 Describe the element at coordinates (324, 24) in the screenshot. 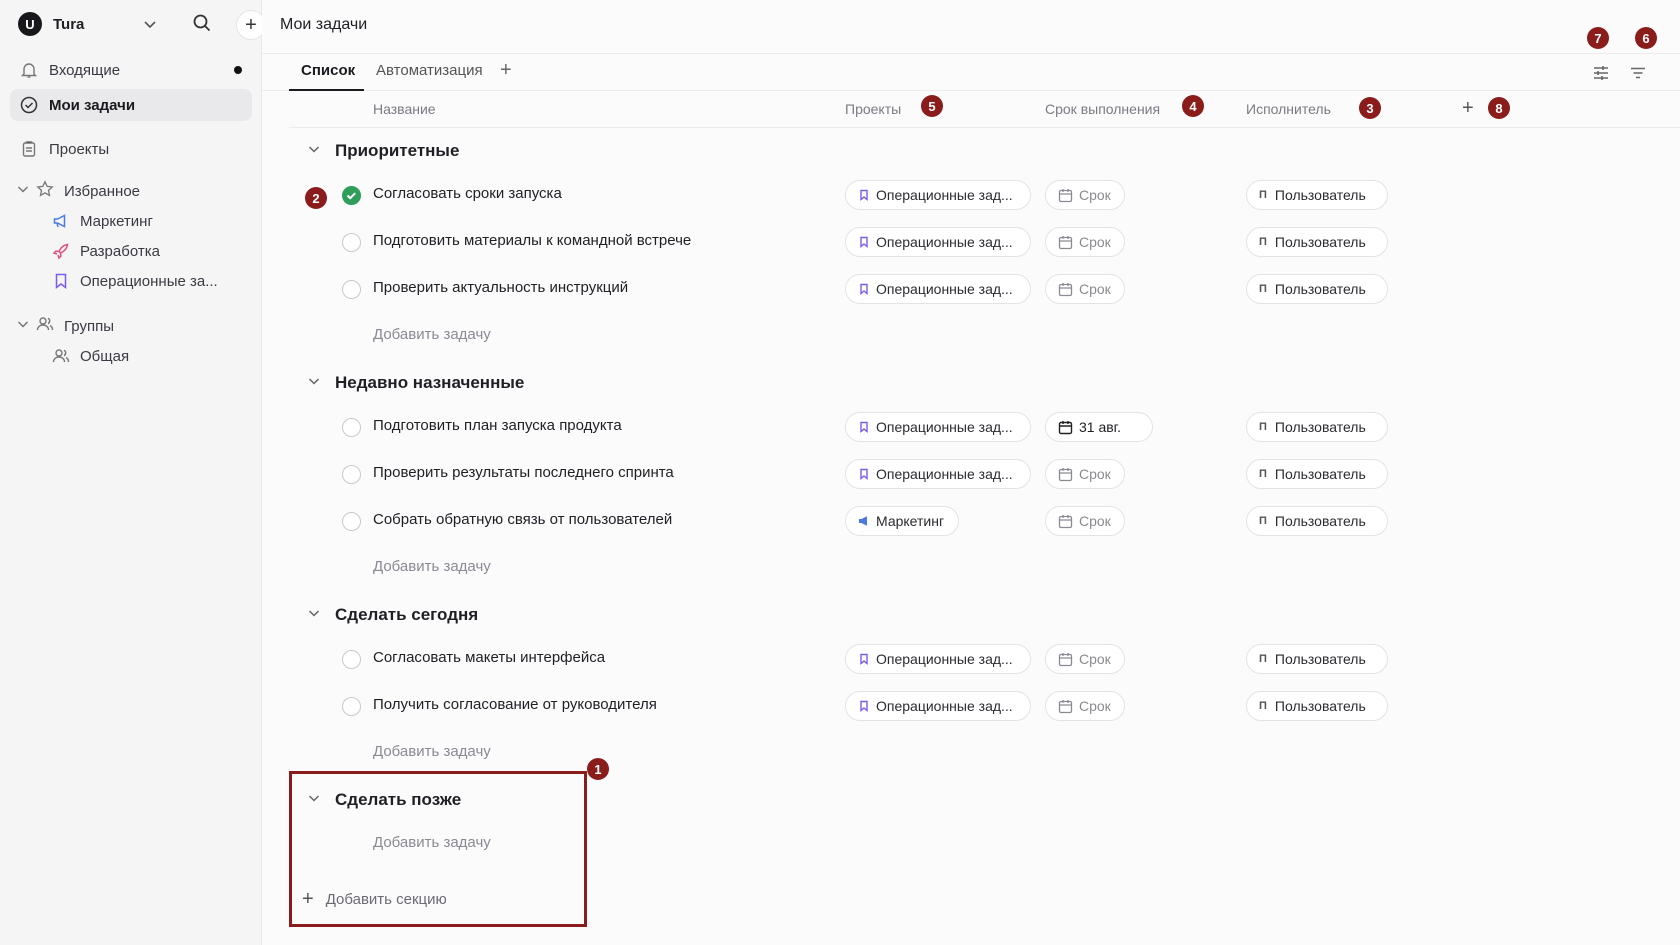

I see `page-title: Мои задачи` at that location.